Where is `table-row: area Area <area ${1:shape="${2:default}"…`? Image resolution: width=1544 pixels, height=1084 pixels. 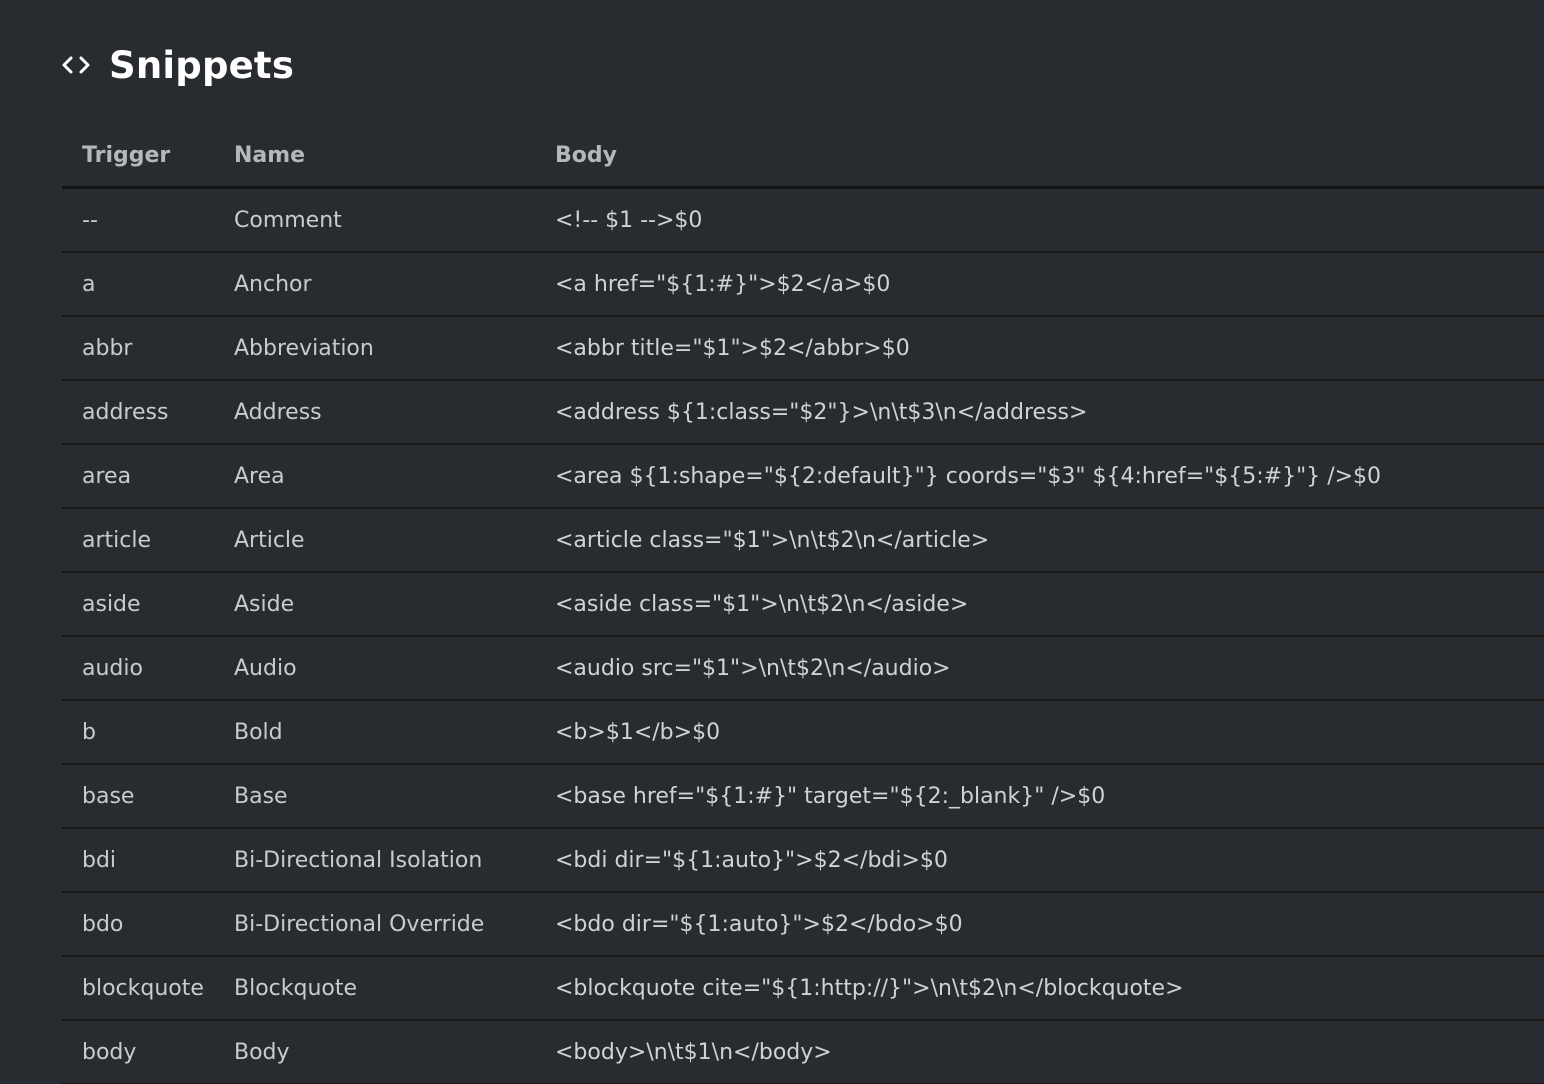 table-row: area Area <area ${1:shape="${2:default}"… is located at coordinates (803, 476).